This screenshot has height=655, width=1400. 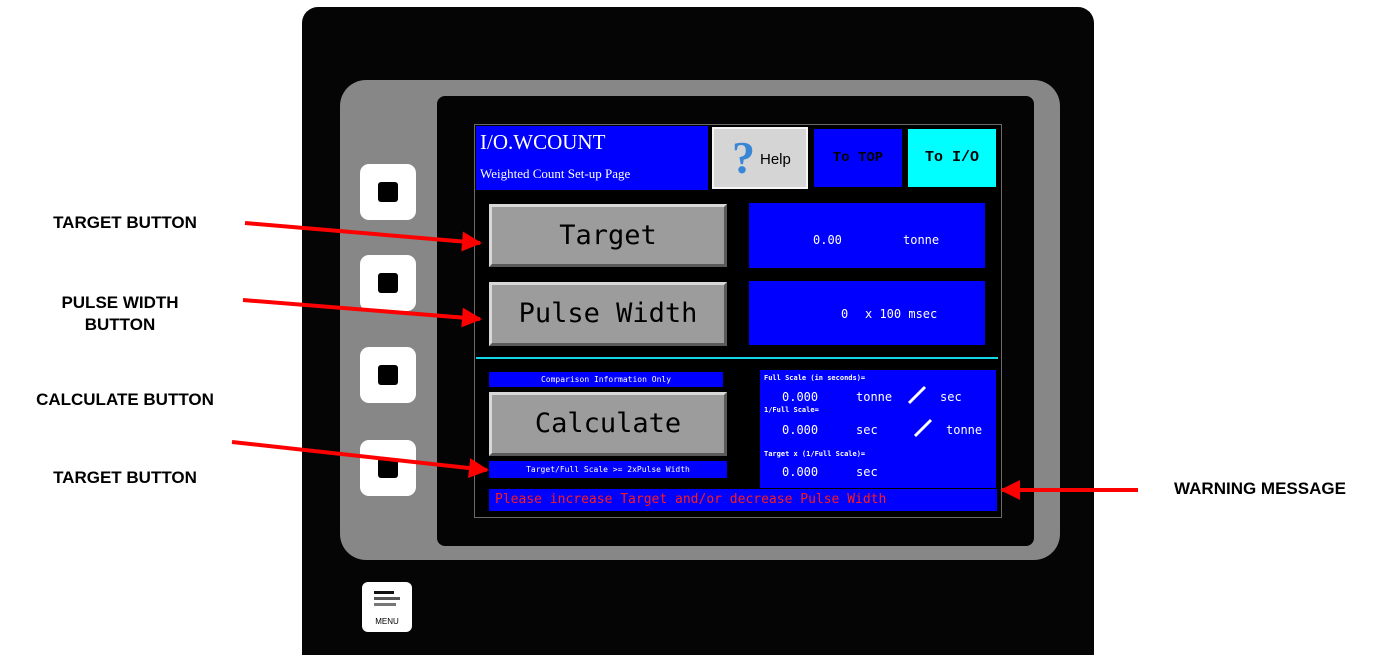 What do you see at coordinates (360, 459) in the screenshot?
I see `arrow-calculate-button` at bounding box center [360, 459].